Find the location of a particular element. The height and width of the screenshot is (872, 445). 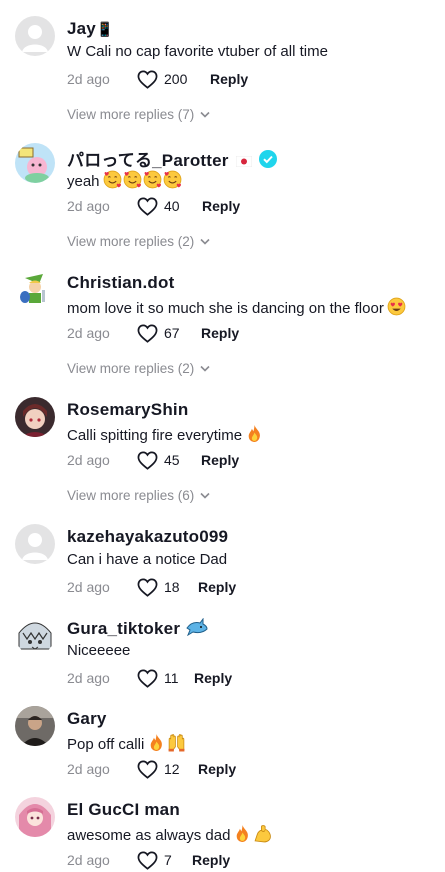

verified-badge-icon is located at coordinates (268, 159).